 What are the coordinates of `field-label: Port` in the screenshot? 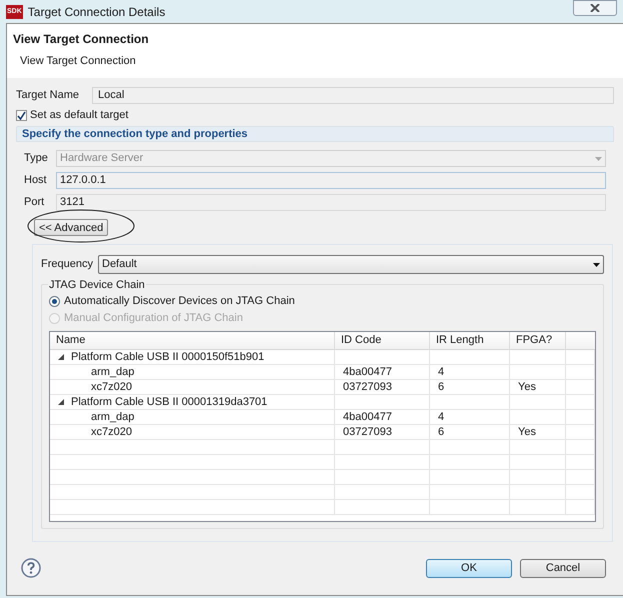 It's located at (35, 202).